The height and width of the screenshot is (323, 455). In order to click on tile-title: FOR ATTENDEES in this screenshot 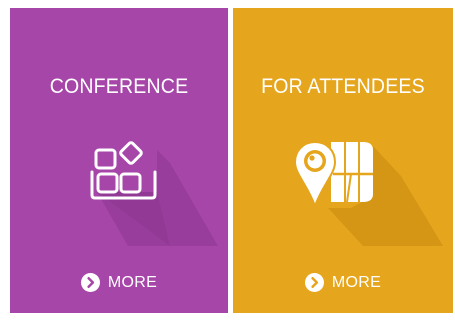, I will do `click(343, 86)`.